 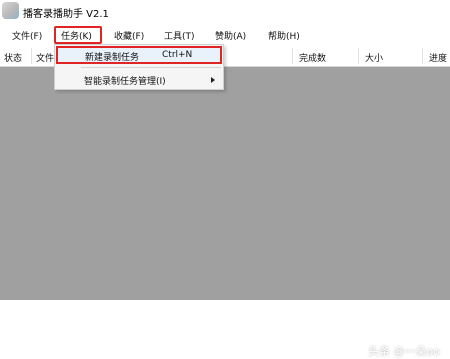 I want to click on menu-item-new-recording-task: 新建录制任务 Ctrl+N, so click(x=139, y=55).